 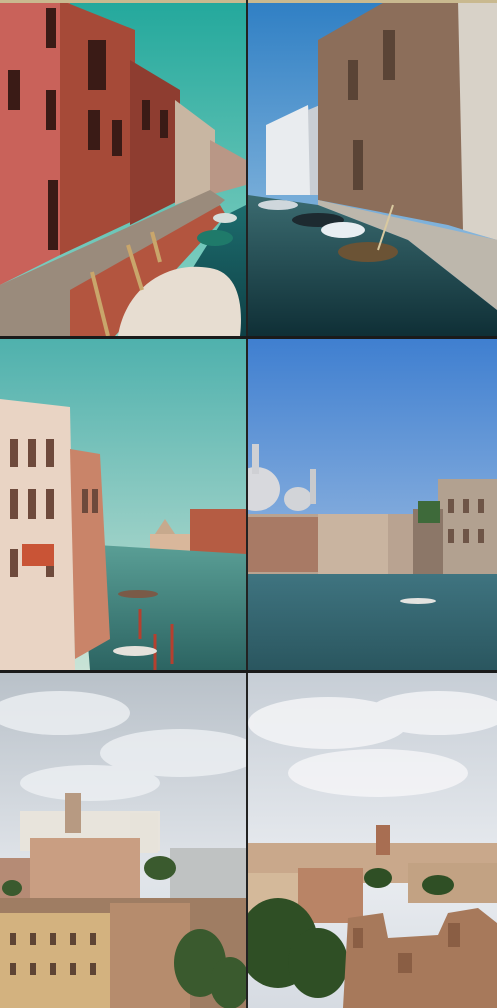 I want to click on vertical-divider, so click(x=247, y=504).